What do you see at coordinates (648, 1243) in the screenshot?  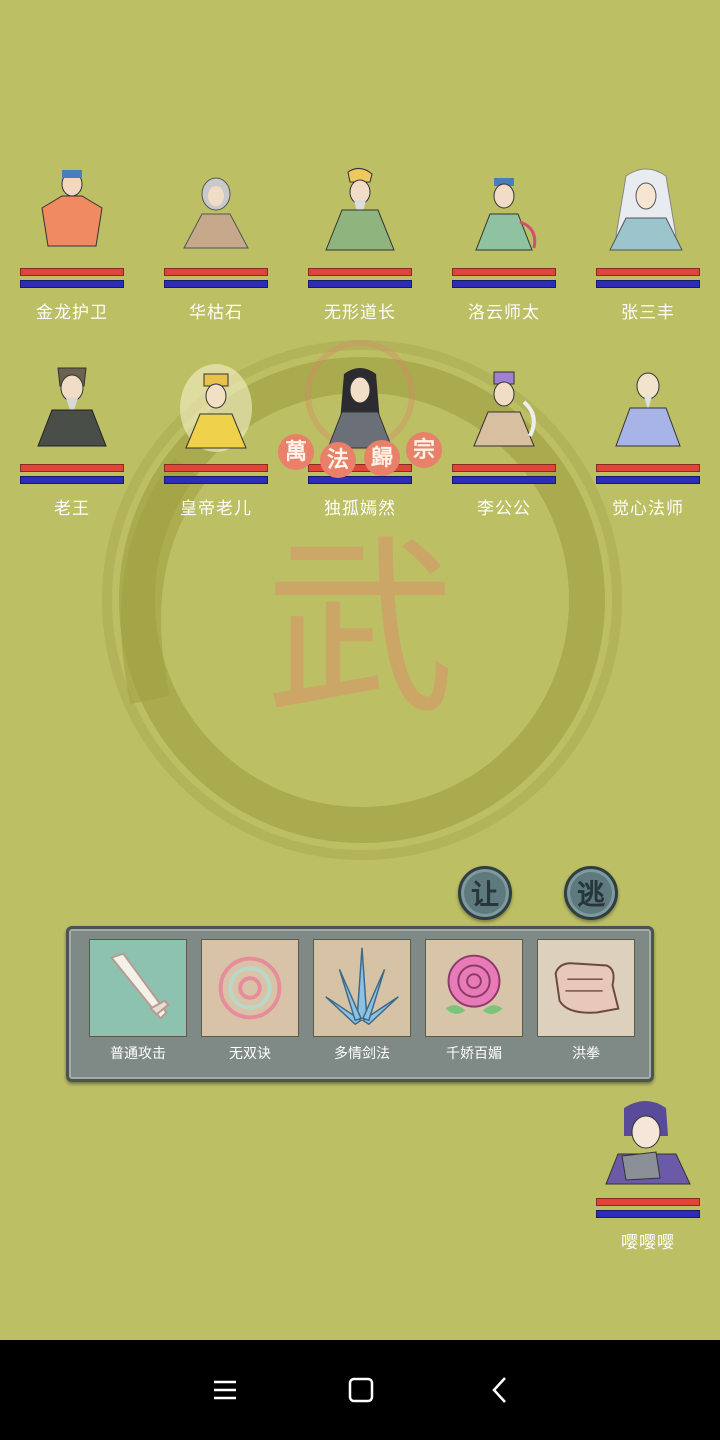 I see `player-name: 嘤嘤嘤` at bounding box center [648, 1243].